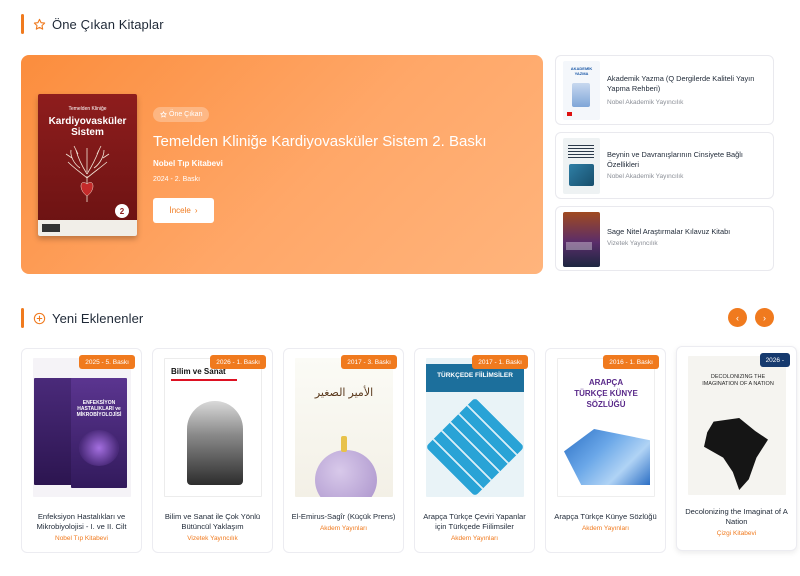 This screenshot has width=800, height=576. I want to click on edition-badge: 2026 - 1. Baskı, so click(238, 362).